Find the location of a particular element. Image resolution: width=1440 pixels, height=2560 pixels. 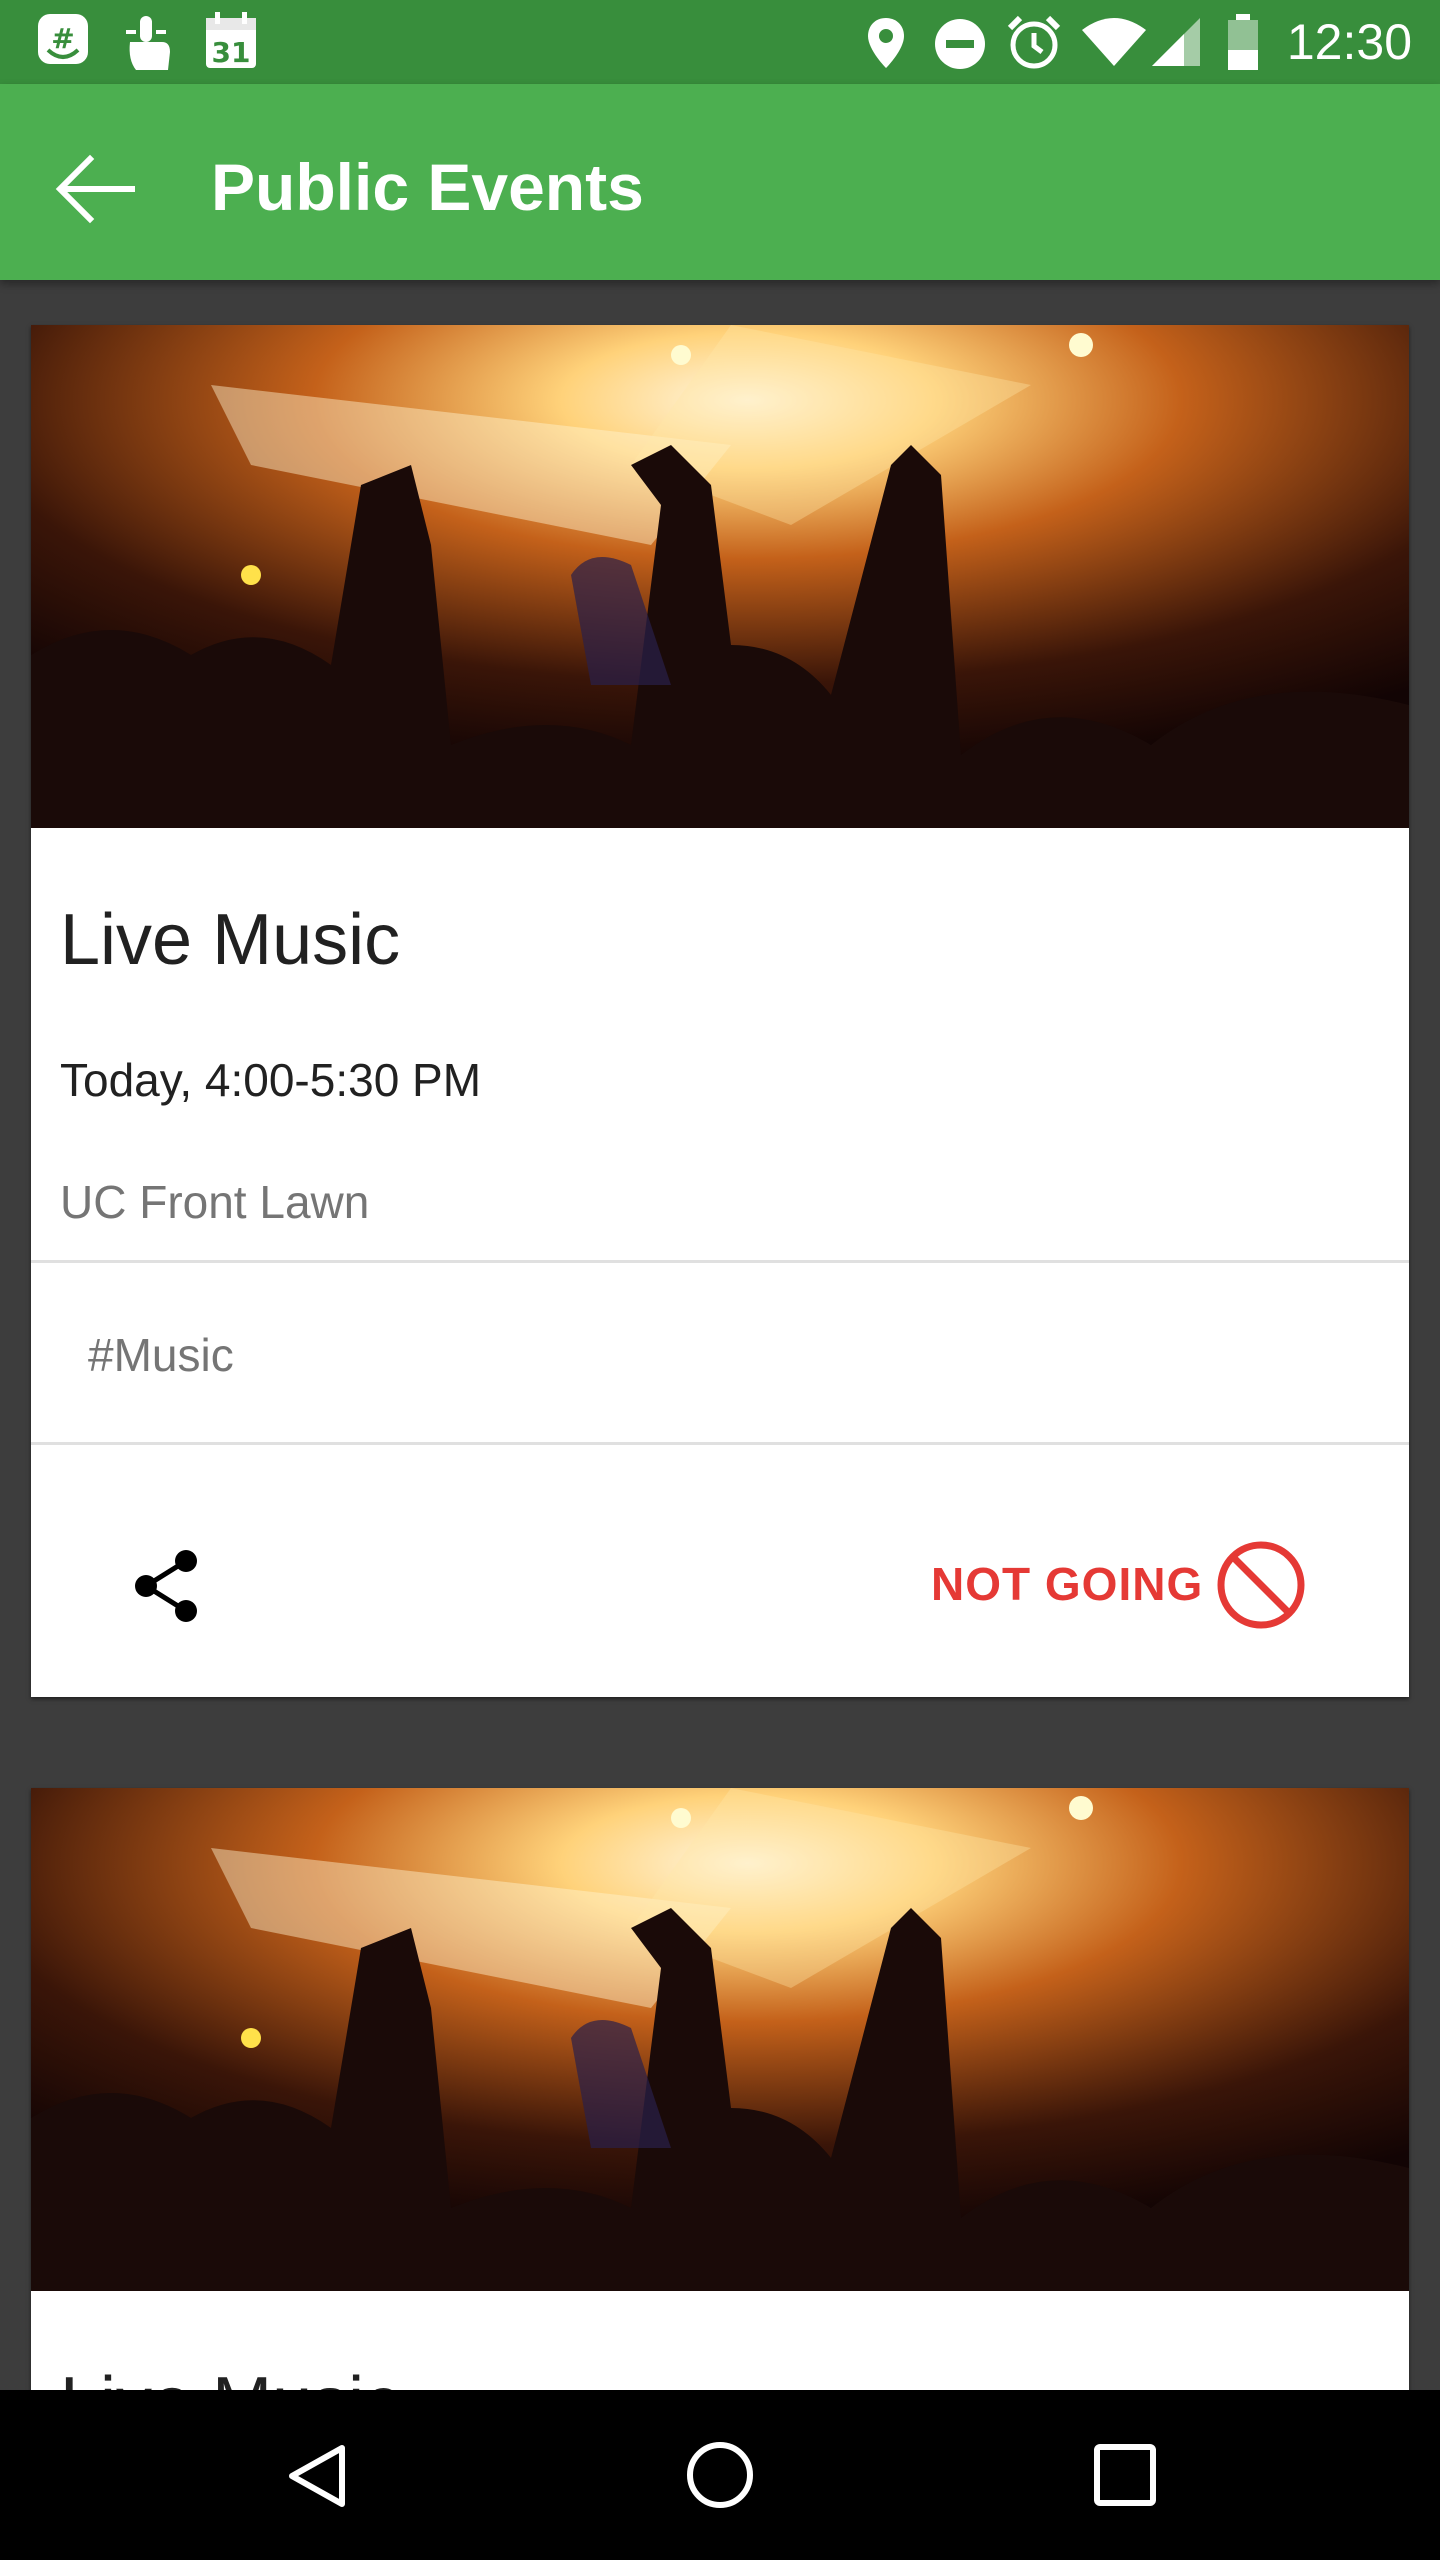

back-button is located at coordinates (99, 189).